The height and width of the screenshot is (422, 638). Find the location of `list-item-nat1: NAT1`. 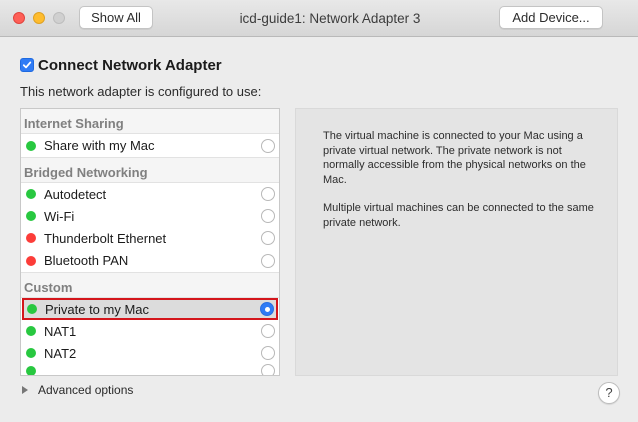

list-item-nat1: NAT1 is located at coordinates (150, 331).